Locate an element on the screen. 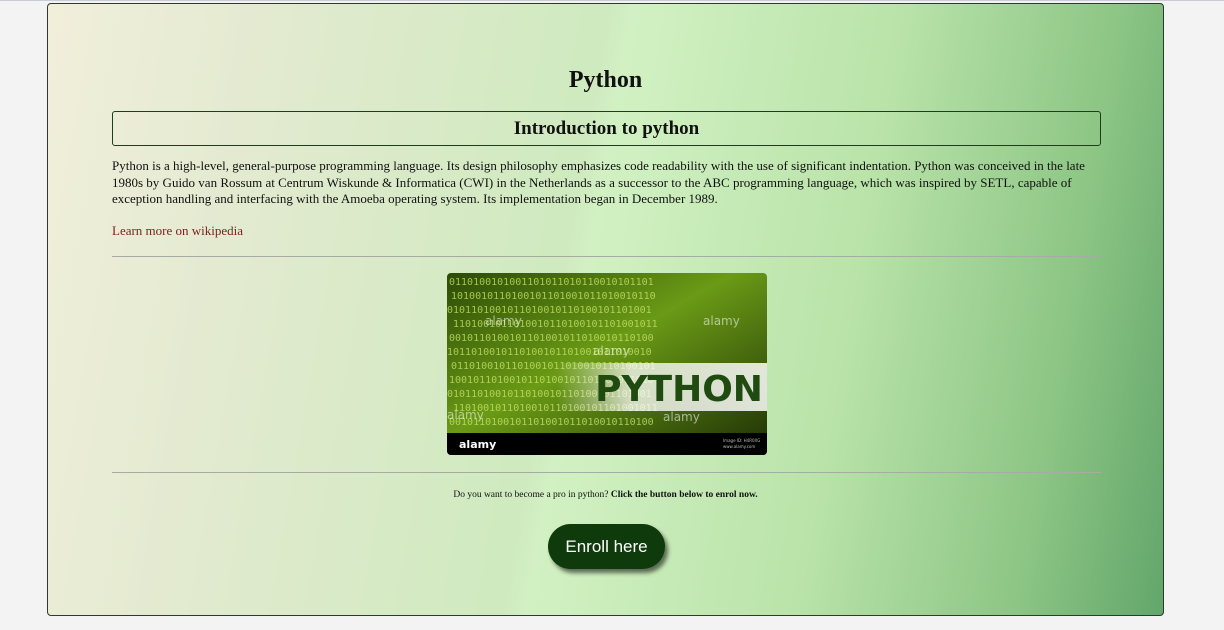 This screenshot has width=1224, height=630. divider-bottom is located at coordinates (606, 472).